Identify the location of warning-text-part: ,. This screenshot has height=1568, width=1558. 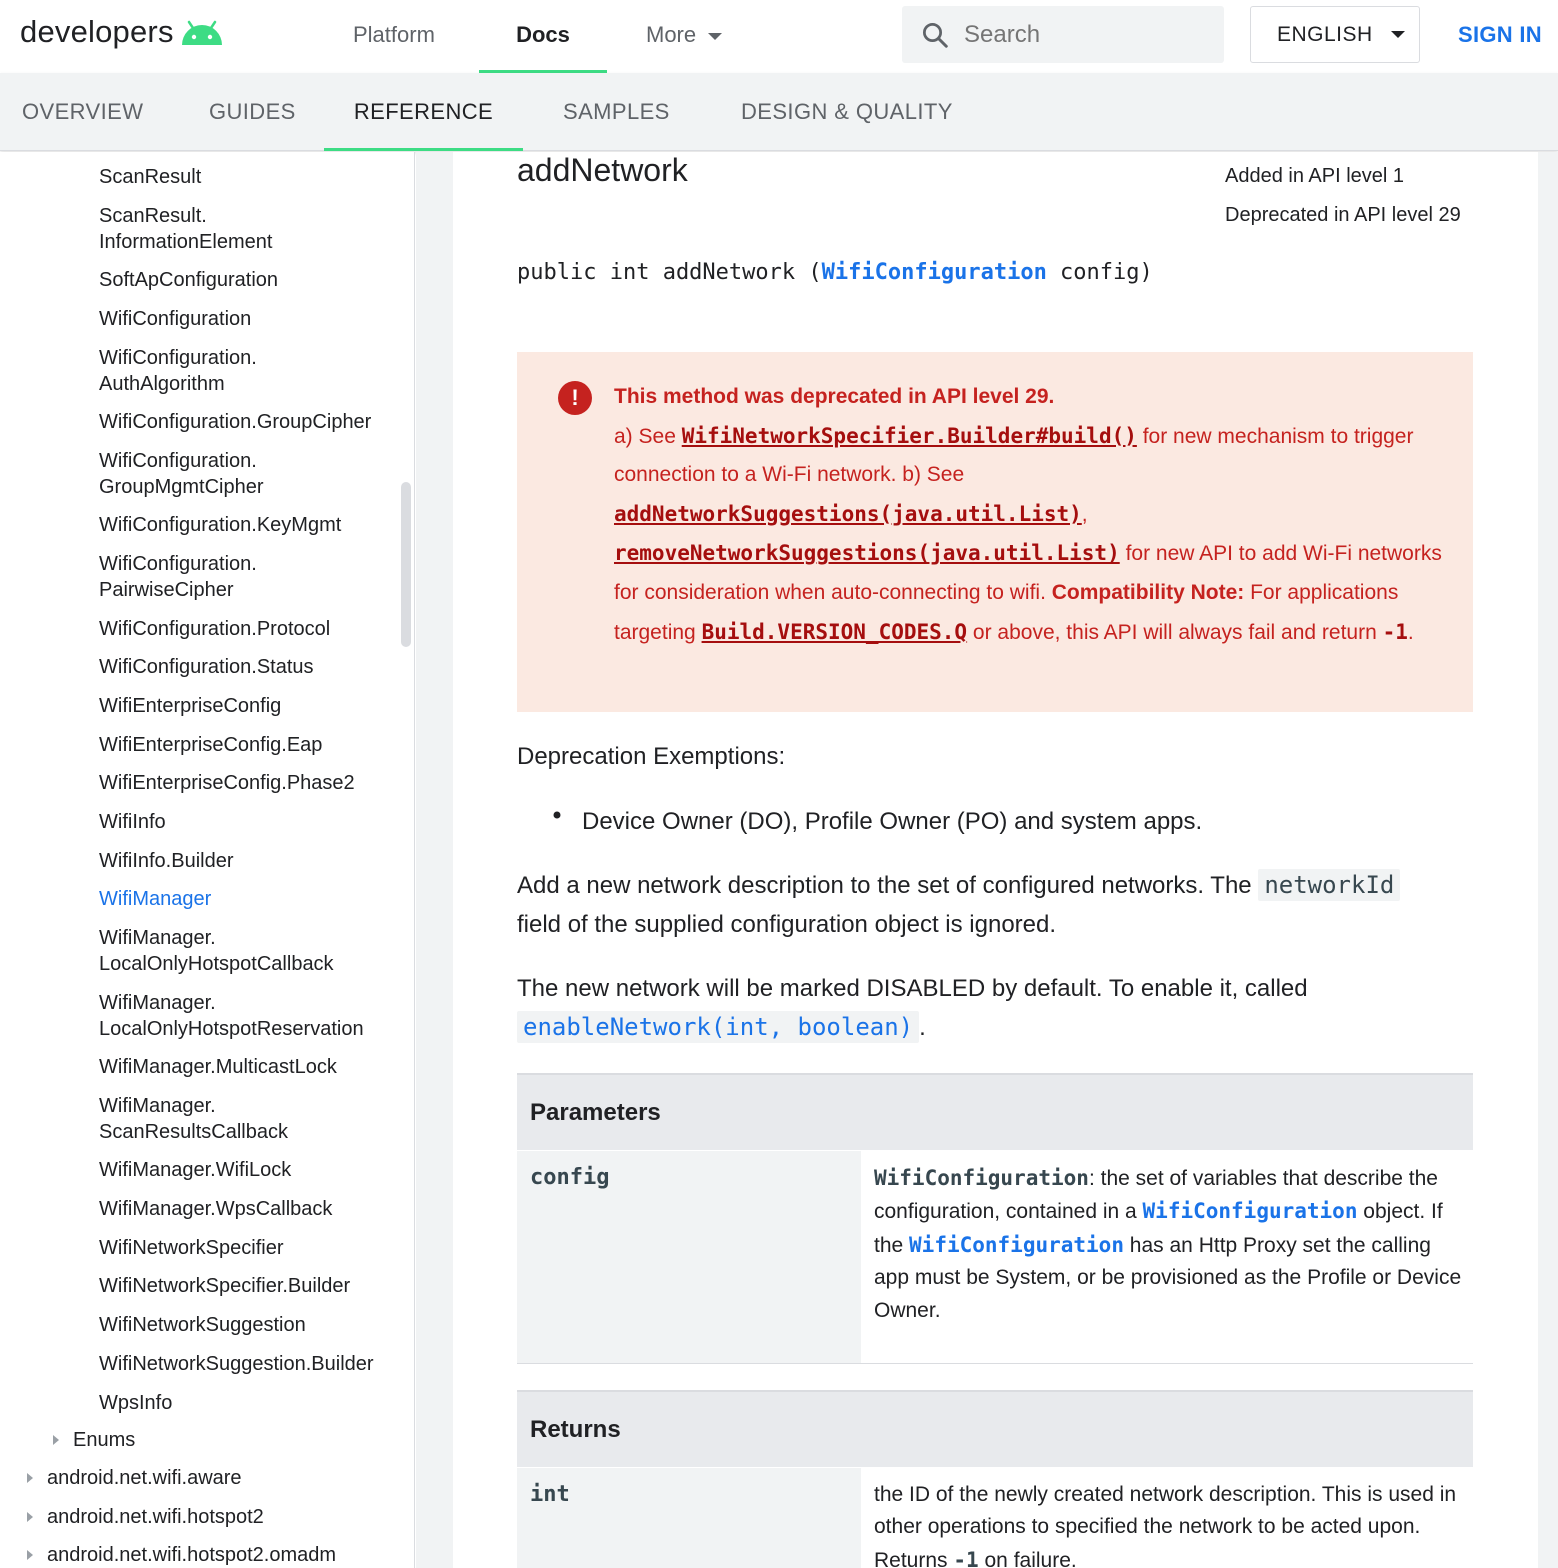
(1084, 514).